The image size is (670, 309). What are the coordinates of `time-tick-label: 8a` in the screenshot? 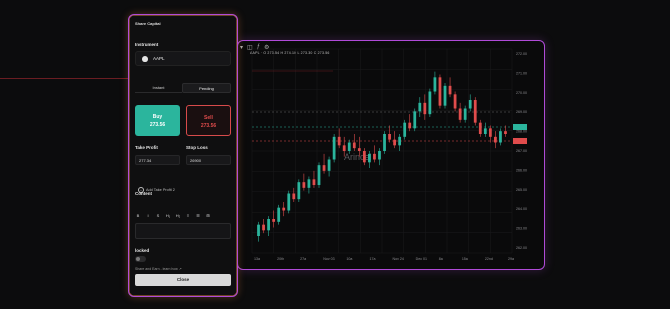 It's located at (441, 259).